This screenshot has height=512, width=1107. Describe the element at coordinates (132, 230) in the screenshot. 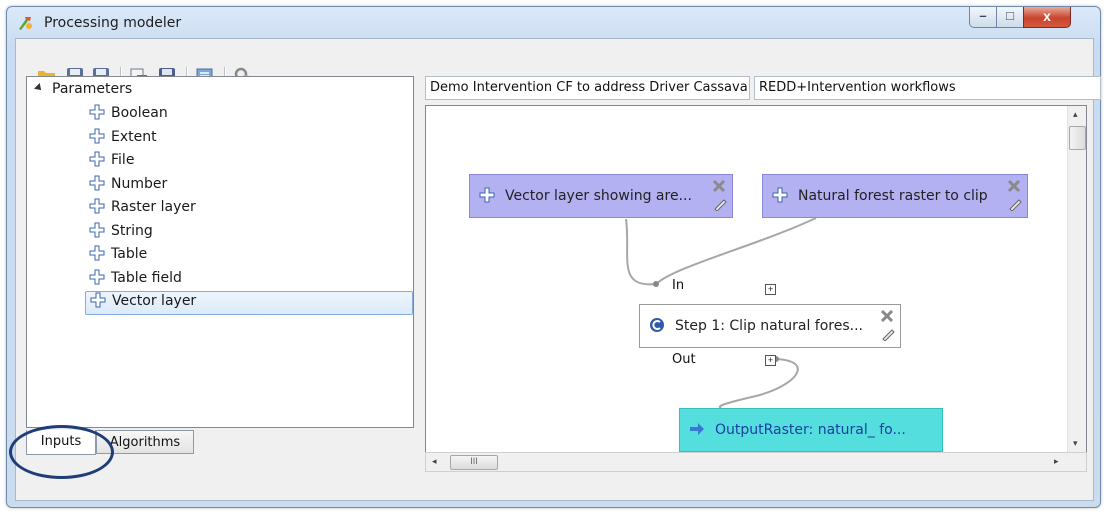

I see `parameter-item-label: String` at that location.